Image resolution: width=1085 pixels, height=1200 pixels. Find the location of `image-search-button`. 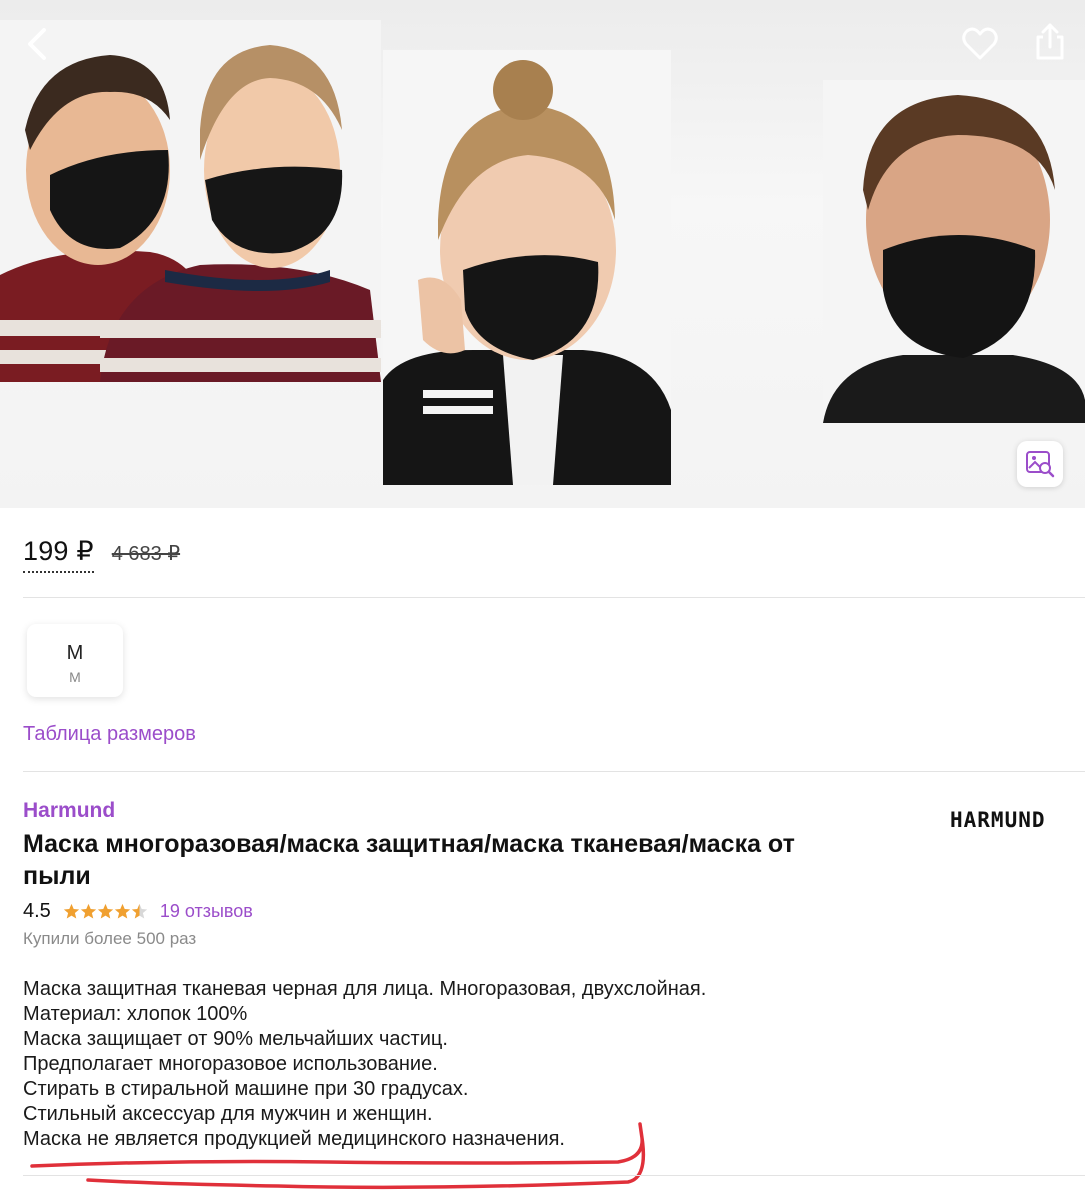

image-search-button is located at coordinates (1040, 464).